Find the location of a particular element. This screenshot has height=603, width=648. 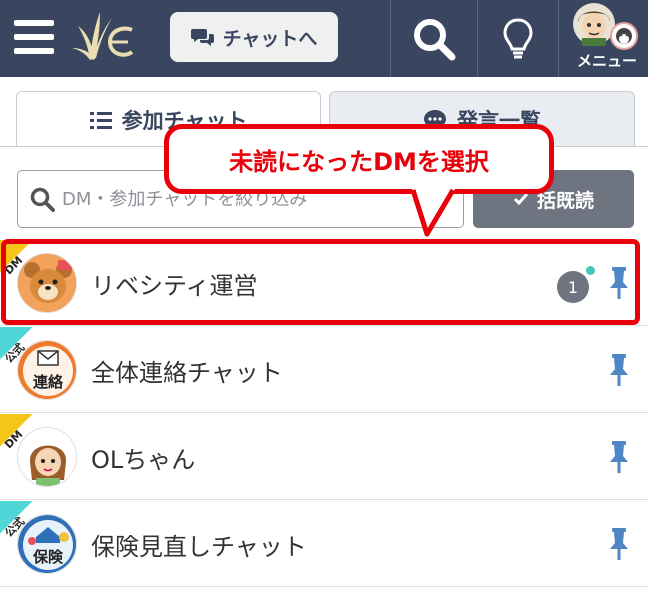

search-button is located at coordinates (434, 38).